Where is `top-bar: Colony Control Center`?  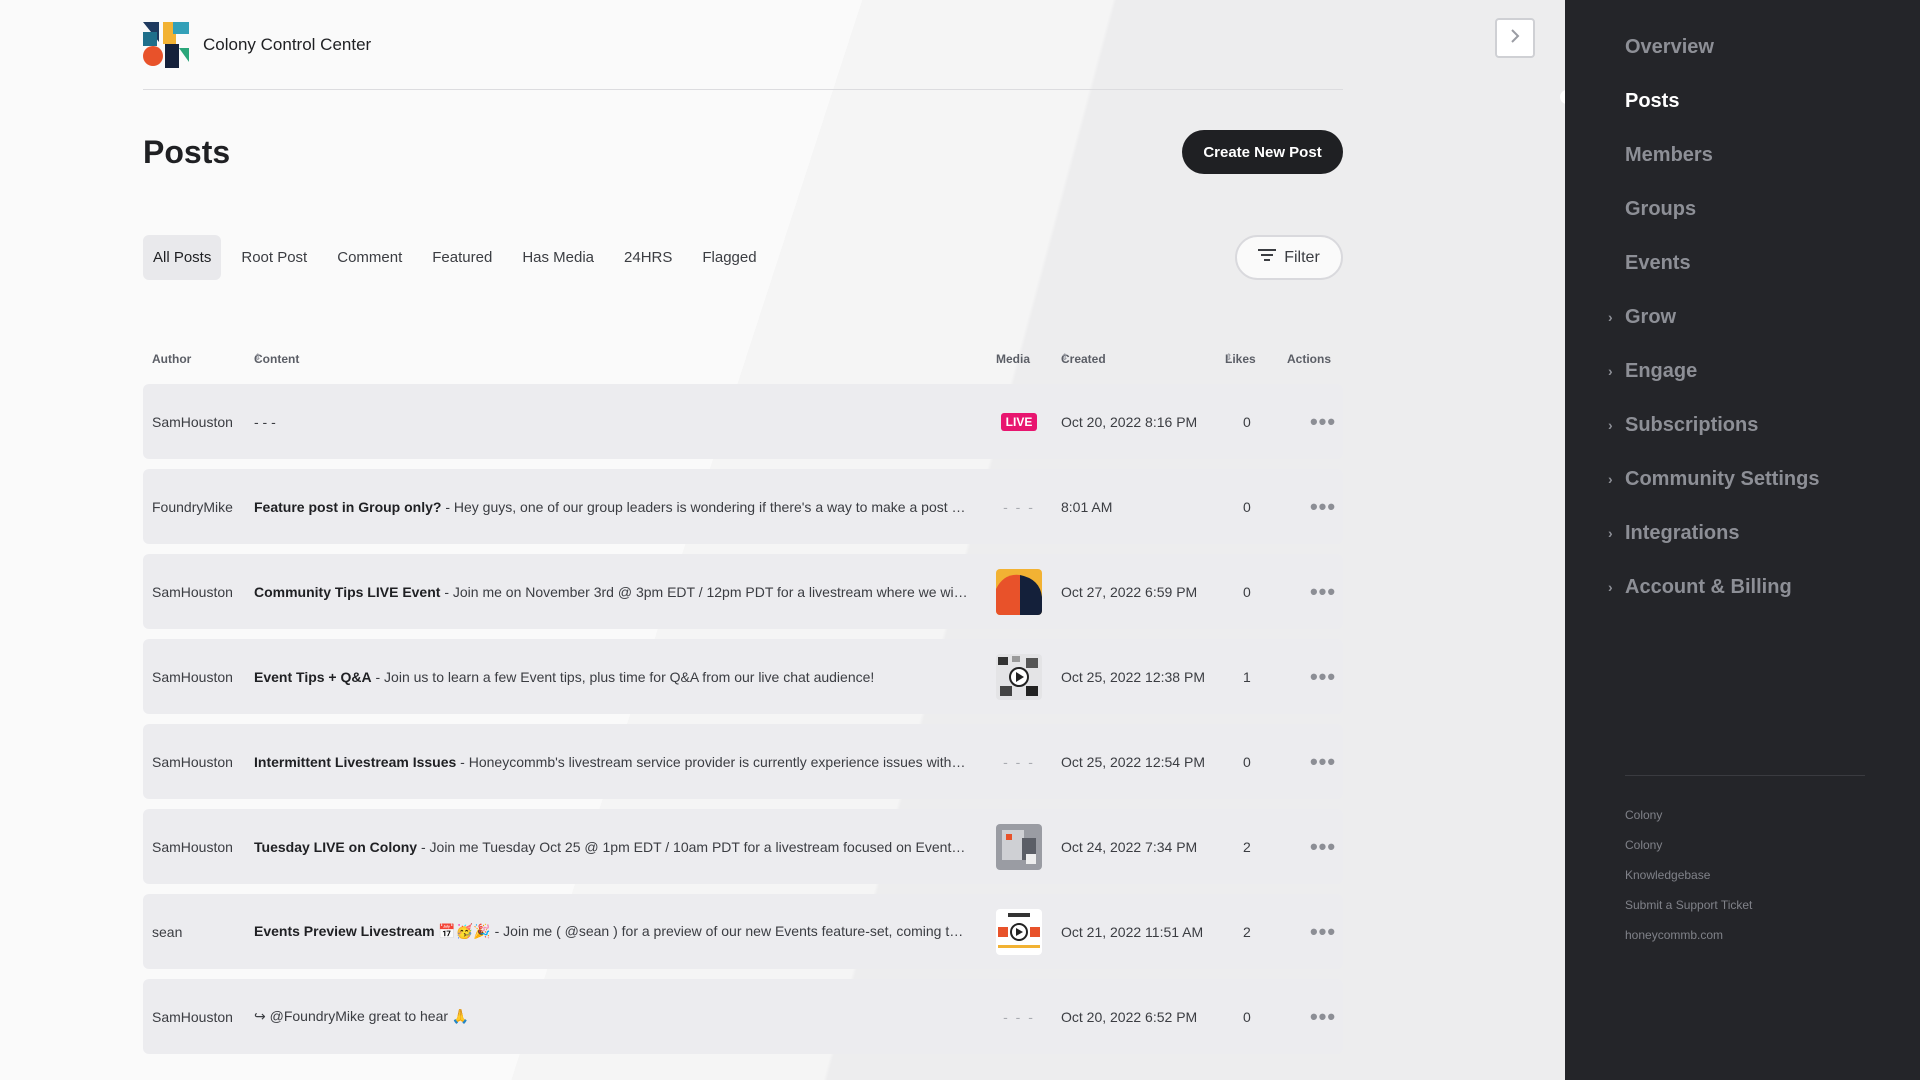
top-bar: Colony Control Center is located at coordinates (743, 45).